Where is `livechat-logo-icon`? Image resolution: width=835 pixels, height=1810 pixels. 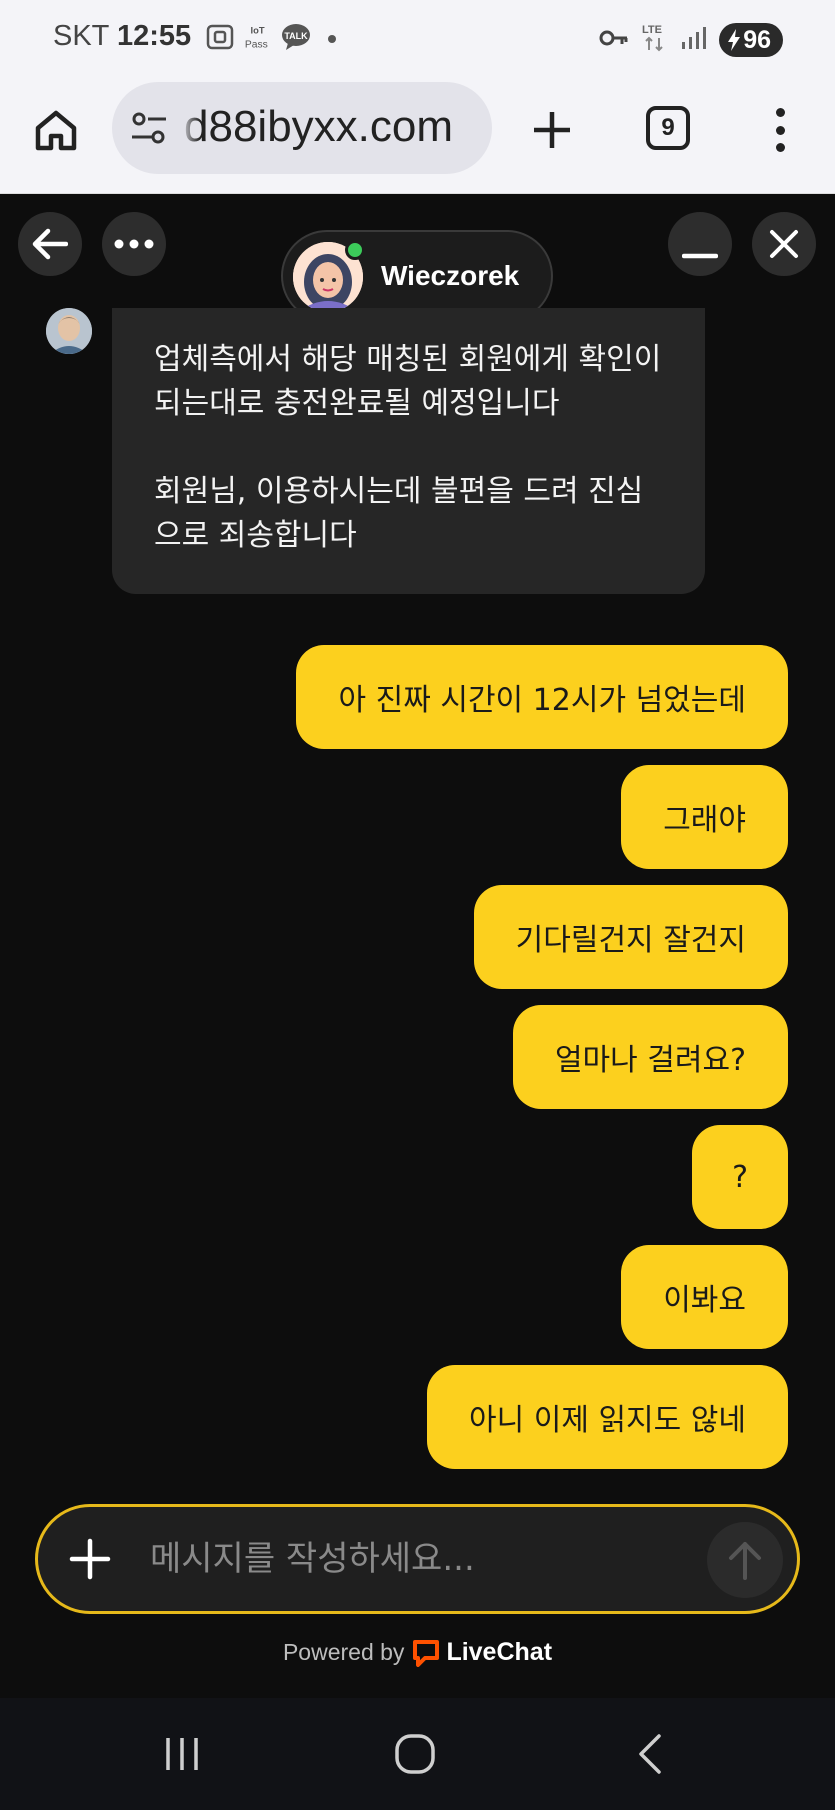 livechat-logo-icon is located at coordinates (426, 1653).